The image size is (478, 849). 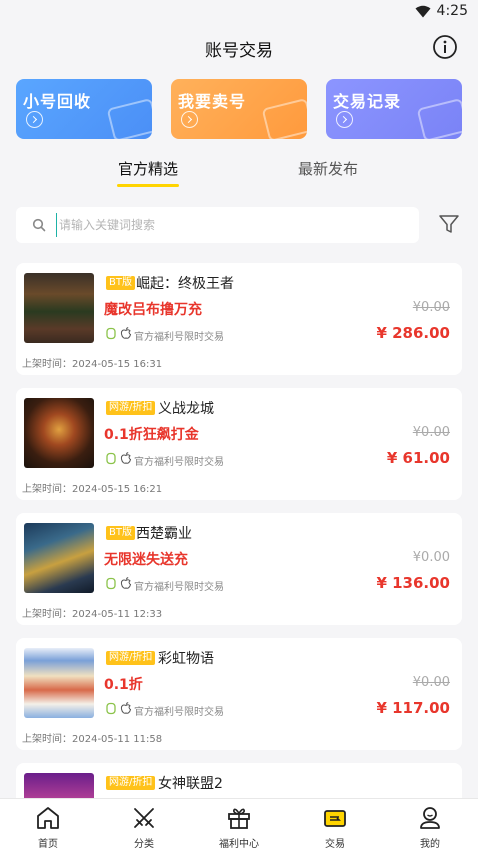 I want to click on listed-time: 上架时间：2024-05-15 16:31, so click(x=92, y=364).